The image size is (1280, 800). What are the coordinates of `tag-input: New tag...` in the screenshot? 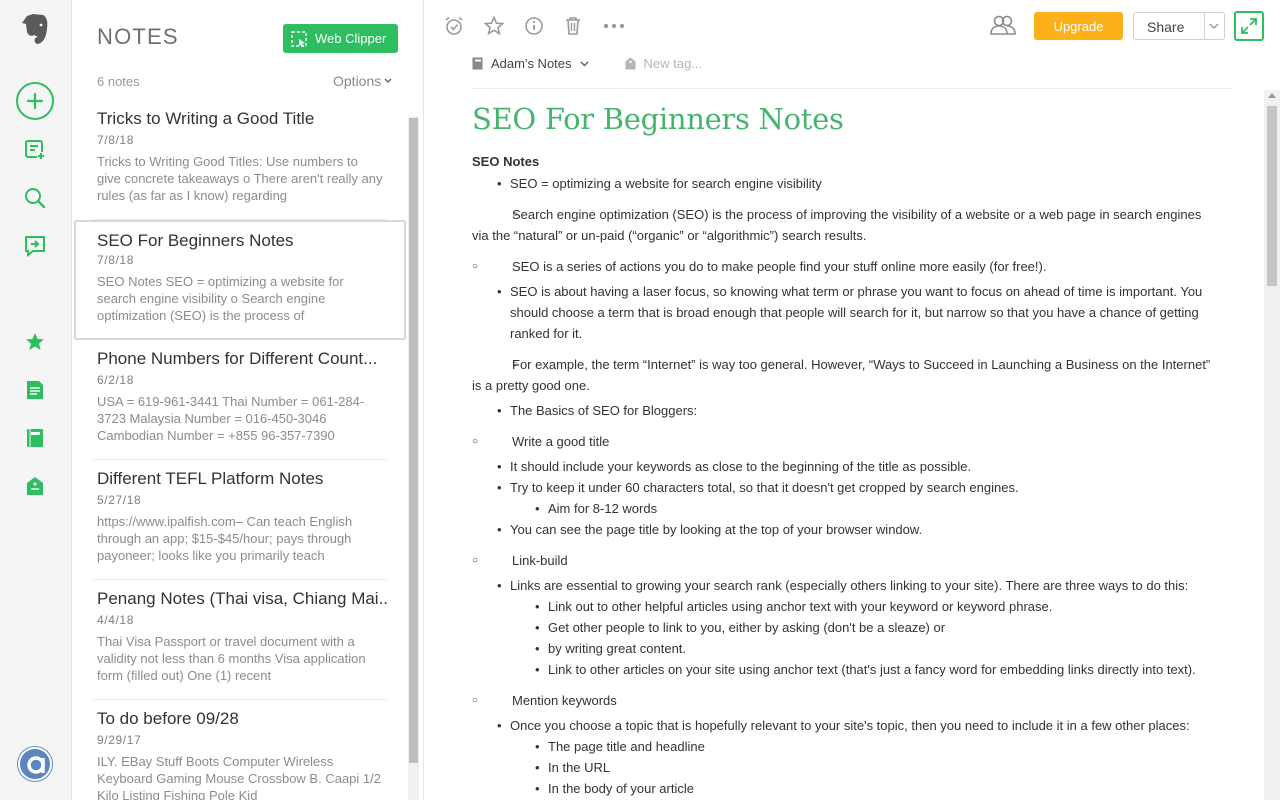 It's located at (664, 63).